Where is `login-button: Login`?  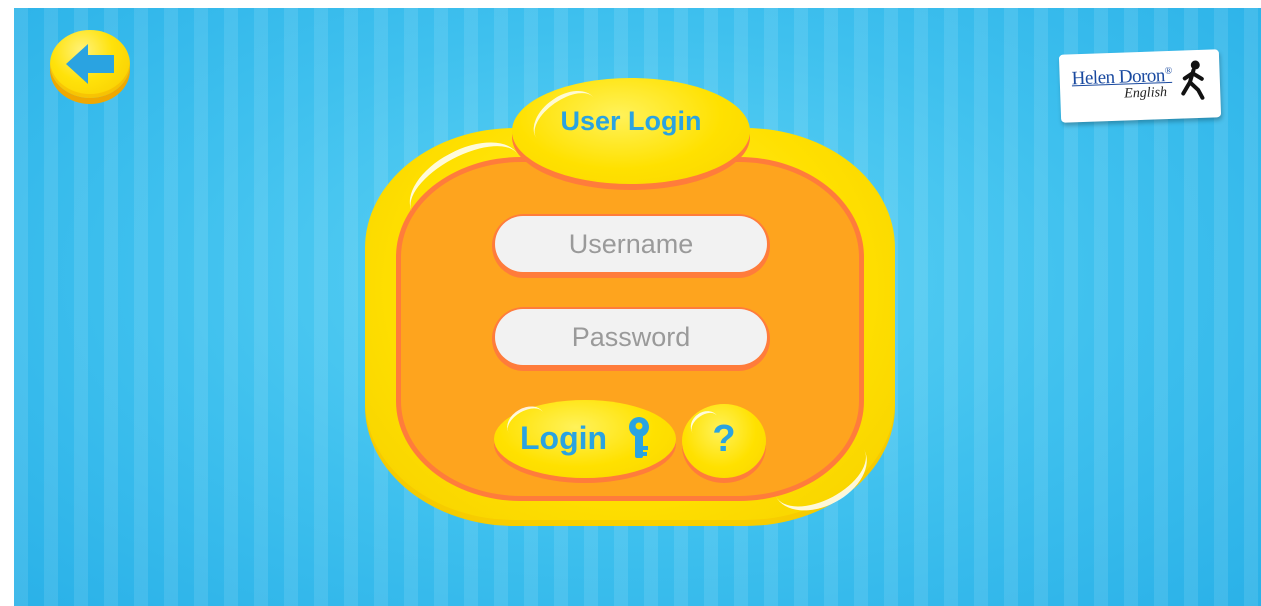 login-button: Login is located at coordinates (585, 438).